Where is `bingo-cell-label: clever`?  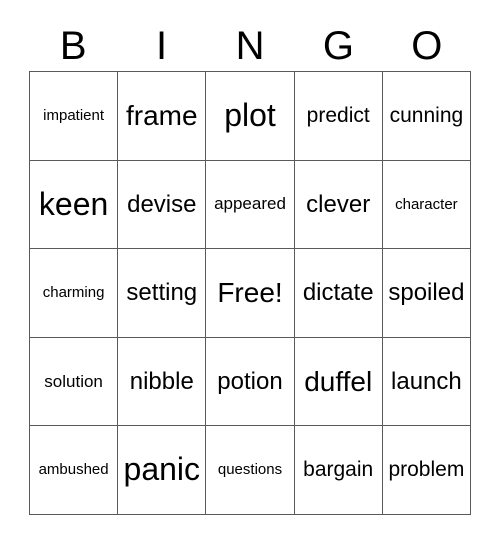 bingo-cell-label: clever is located at coordinates (338, 204).